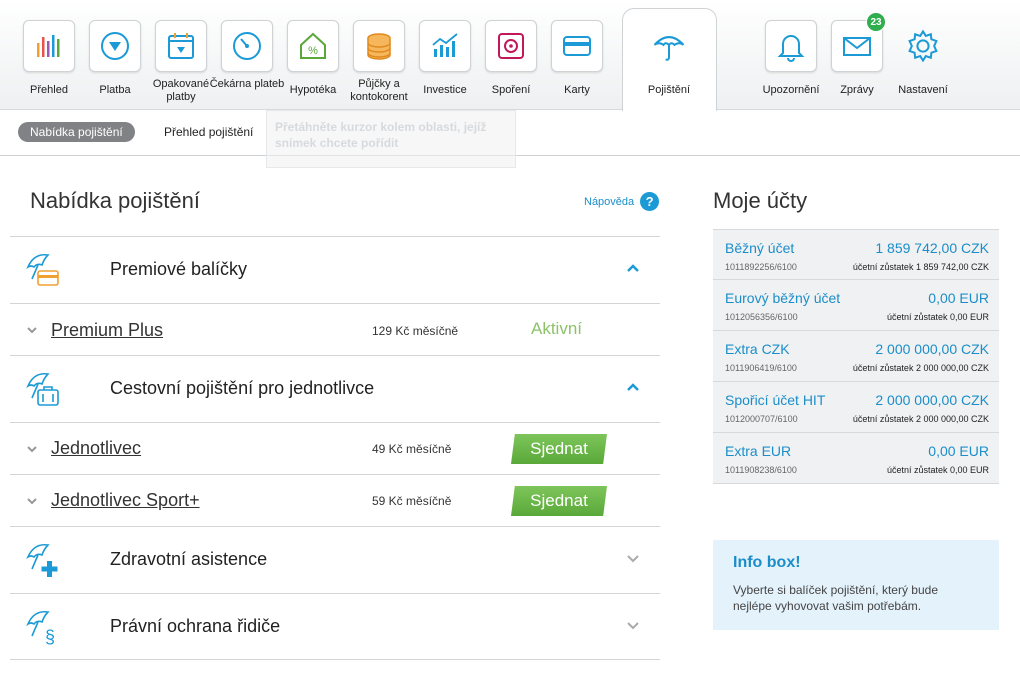  I want to click on status-active-label: Aktivní, so click(557, 328).